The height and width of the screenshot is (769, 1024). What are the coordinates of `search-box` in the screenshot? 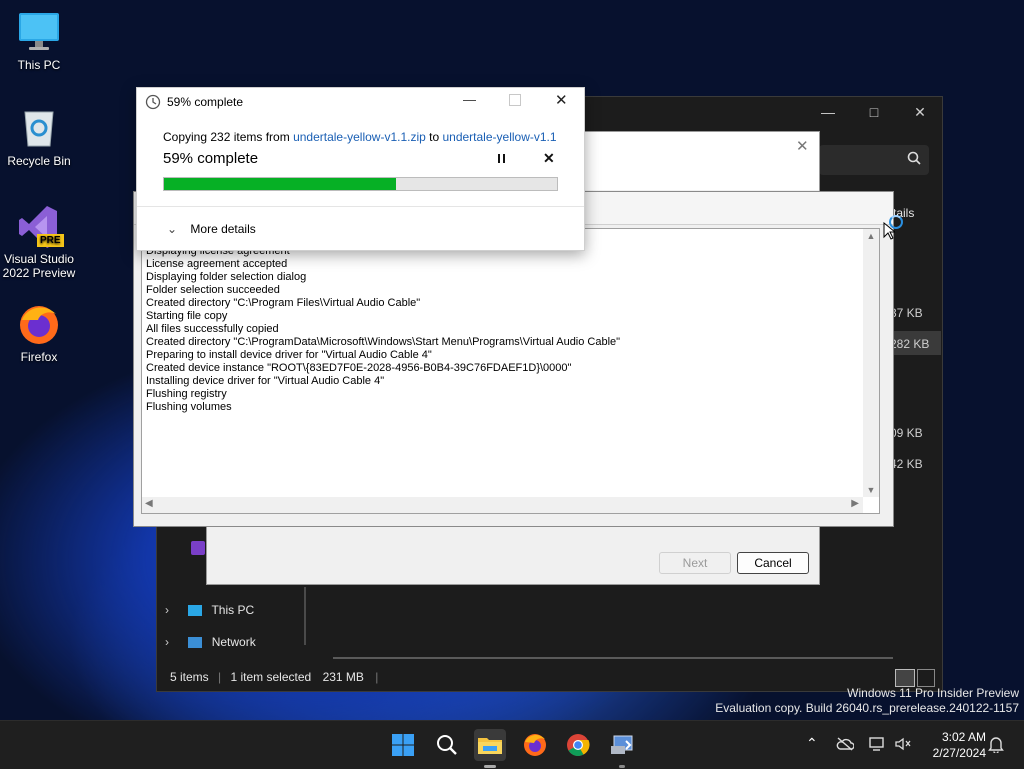 It's located at (874, 160).